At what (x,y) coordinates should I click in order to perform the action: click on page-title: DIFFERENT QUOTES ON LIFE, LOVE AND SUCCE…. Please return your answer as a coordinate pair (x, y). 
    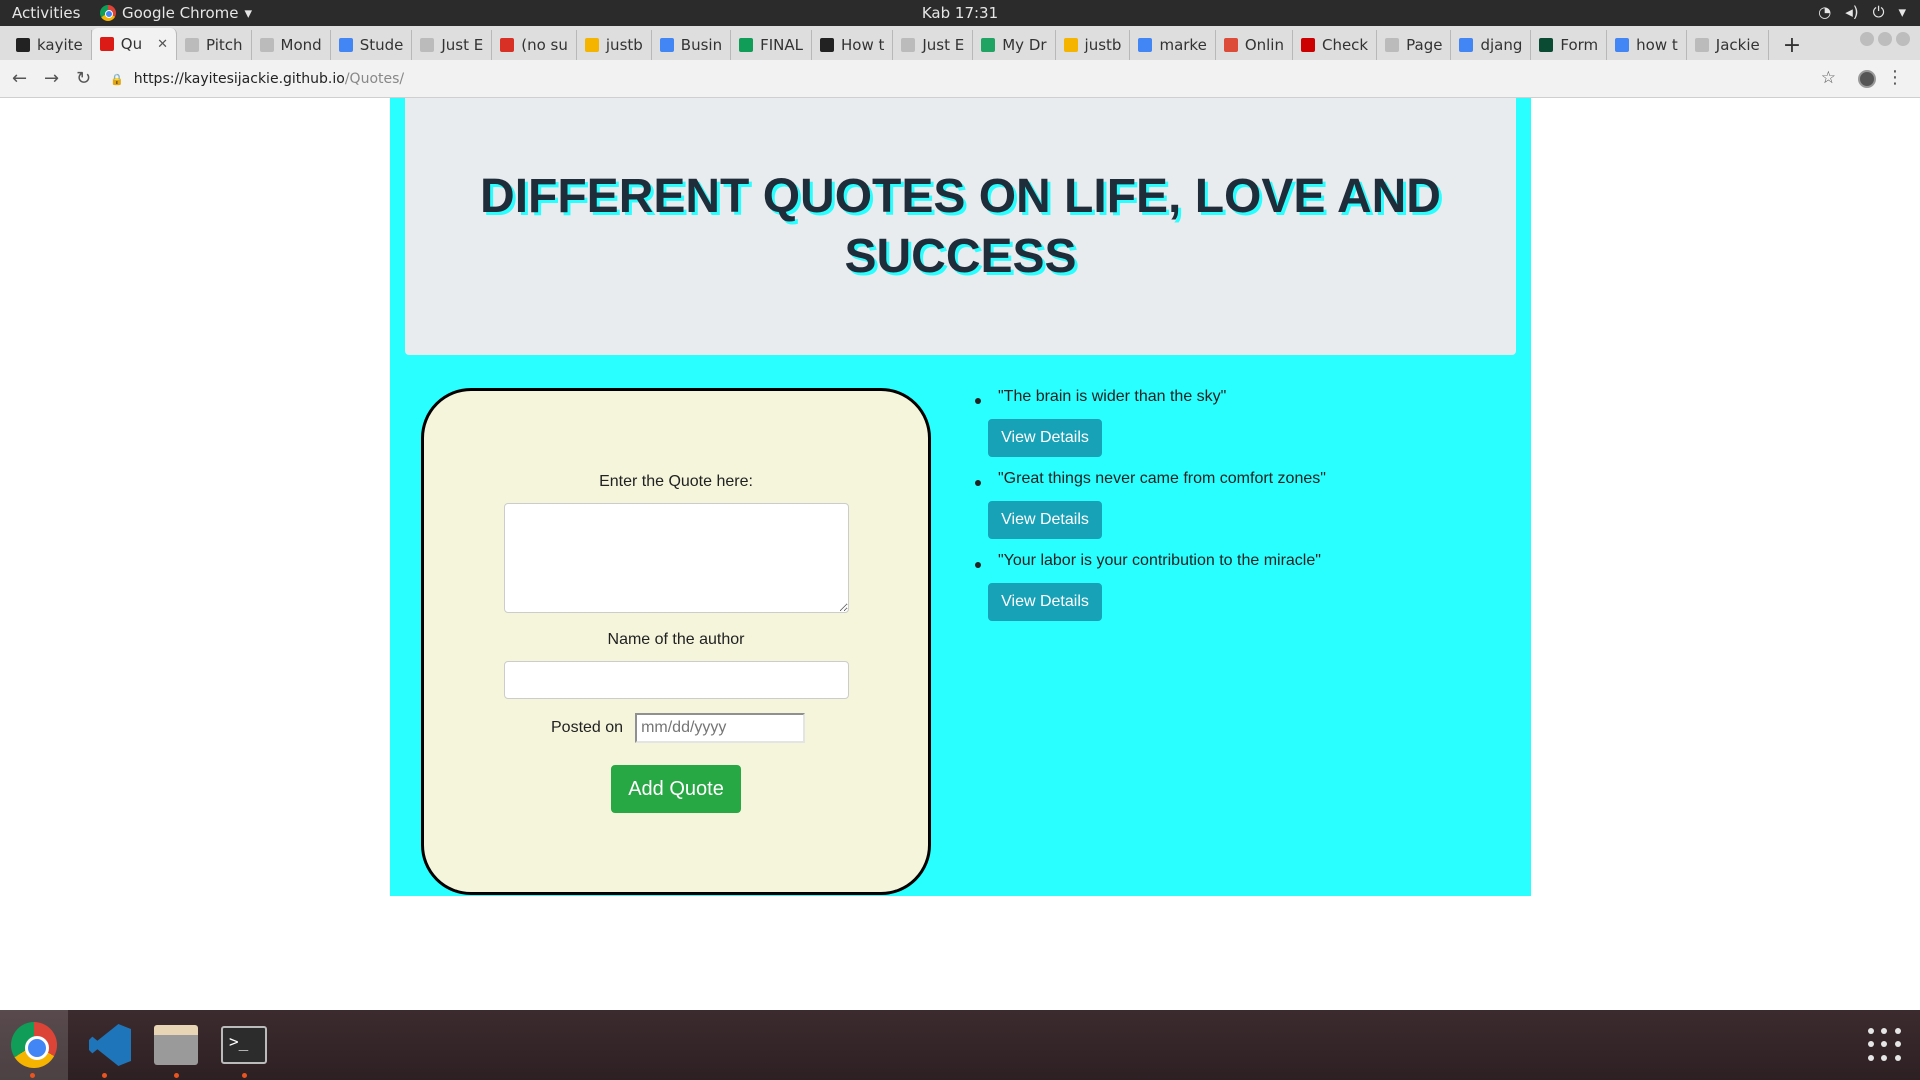
    Looking at the image, I should click on (960, 226).